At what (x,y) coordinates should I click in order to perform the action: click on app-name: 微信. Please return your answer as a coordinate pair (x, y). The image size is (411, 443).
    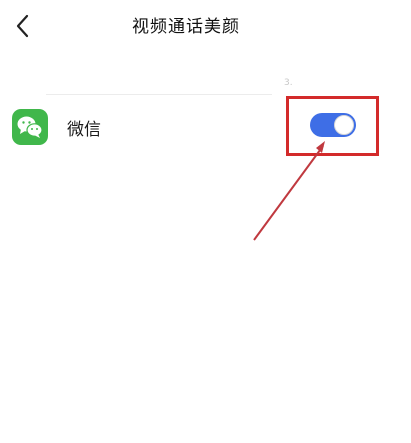
    Looking at the image, I should click on (84, 130).